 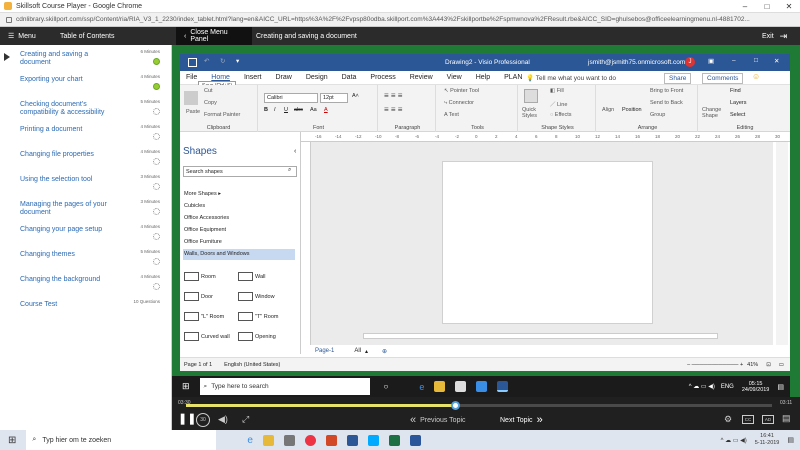 I want to click on stencil-shape: "T" Room, so click(x=258, y=316).